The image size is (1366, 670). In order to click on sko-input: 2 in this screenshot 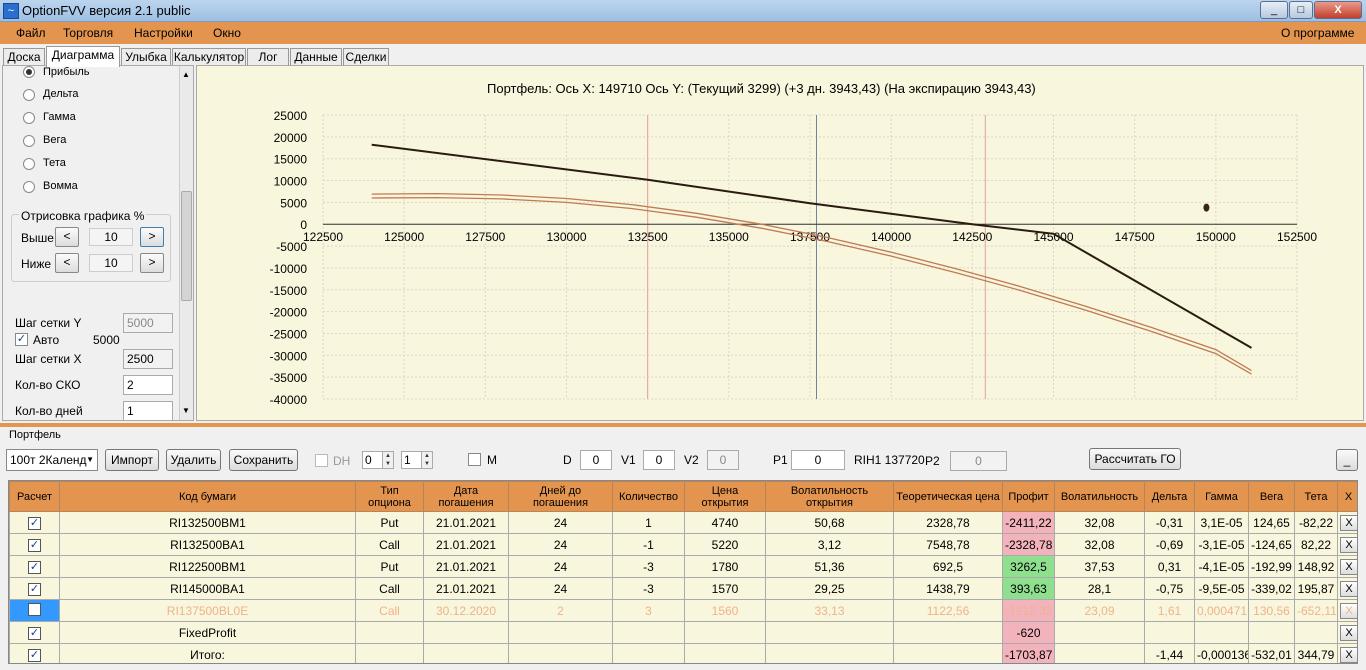, I will do `click(148, 385)`.